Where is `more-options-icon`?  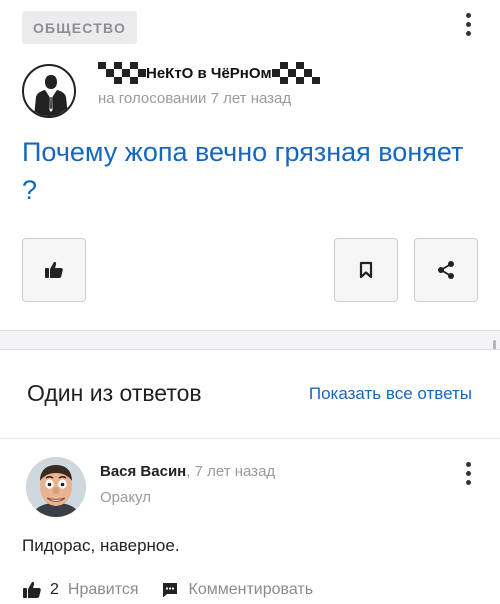
more-options-icon is located at coordinates (468, 24).